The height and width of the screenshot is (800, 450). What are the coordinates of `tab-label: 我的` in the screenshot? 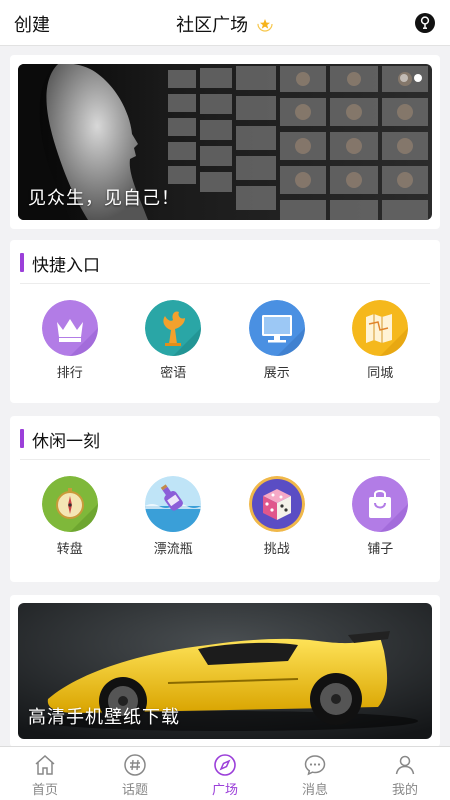 It's located at (404, 790).